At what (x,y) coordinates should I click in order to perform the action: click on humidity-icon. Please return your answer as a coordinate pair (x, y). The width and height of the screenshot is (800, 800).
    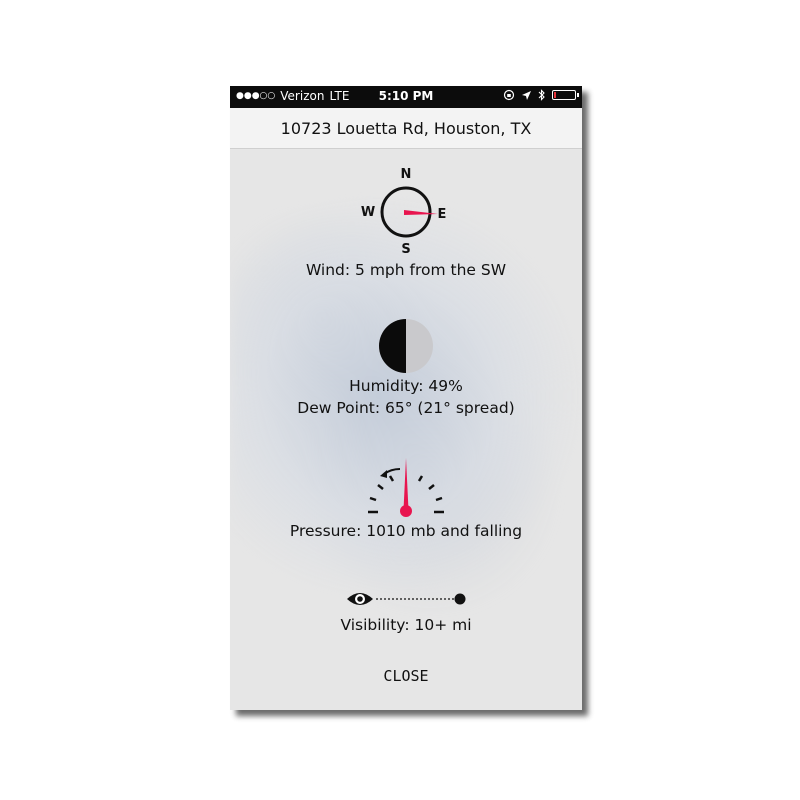
    Looking at the image, I should click on (406, 346).